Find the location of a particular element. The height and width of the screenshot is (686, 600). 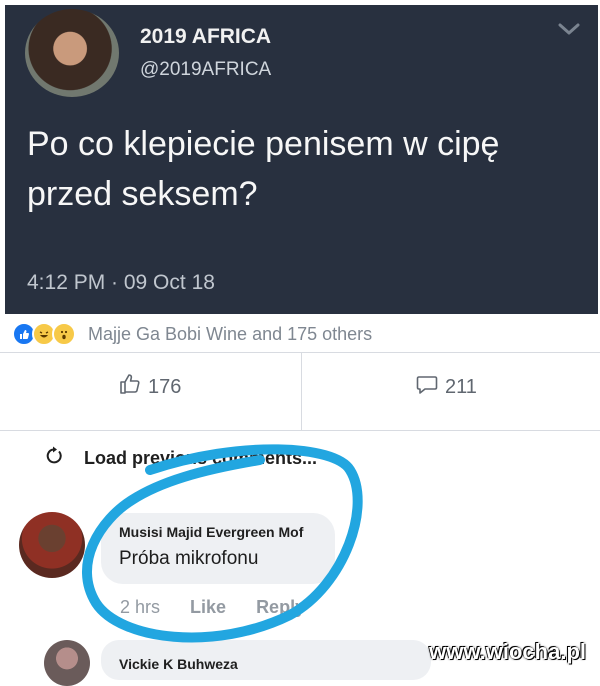

comment-time: 2 hrs is located at coordinates (140, 607).